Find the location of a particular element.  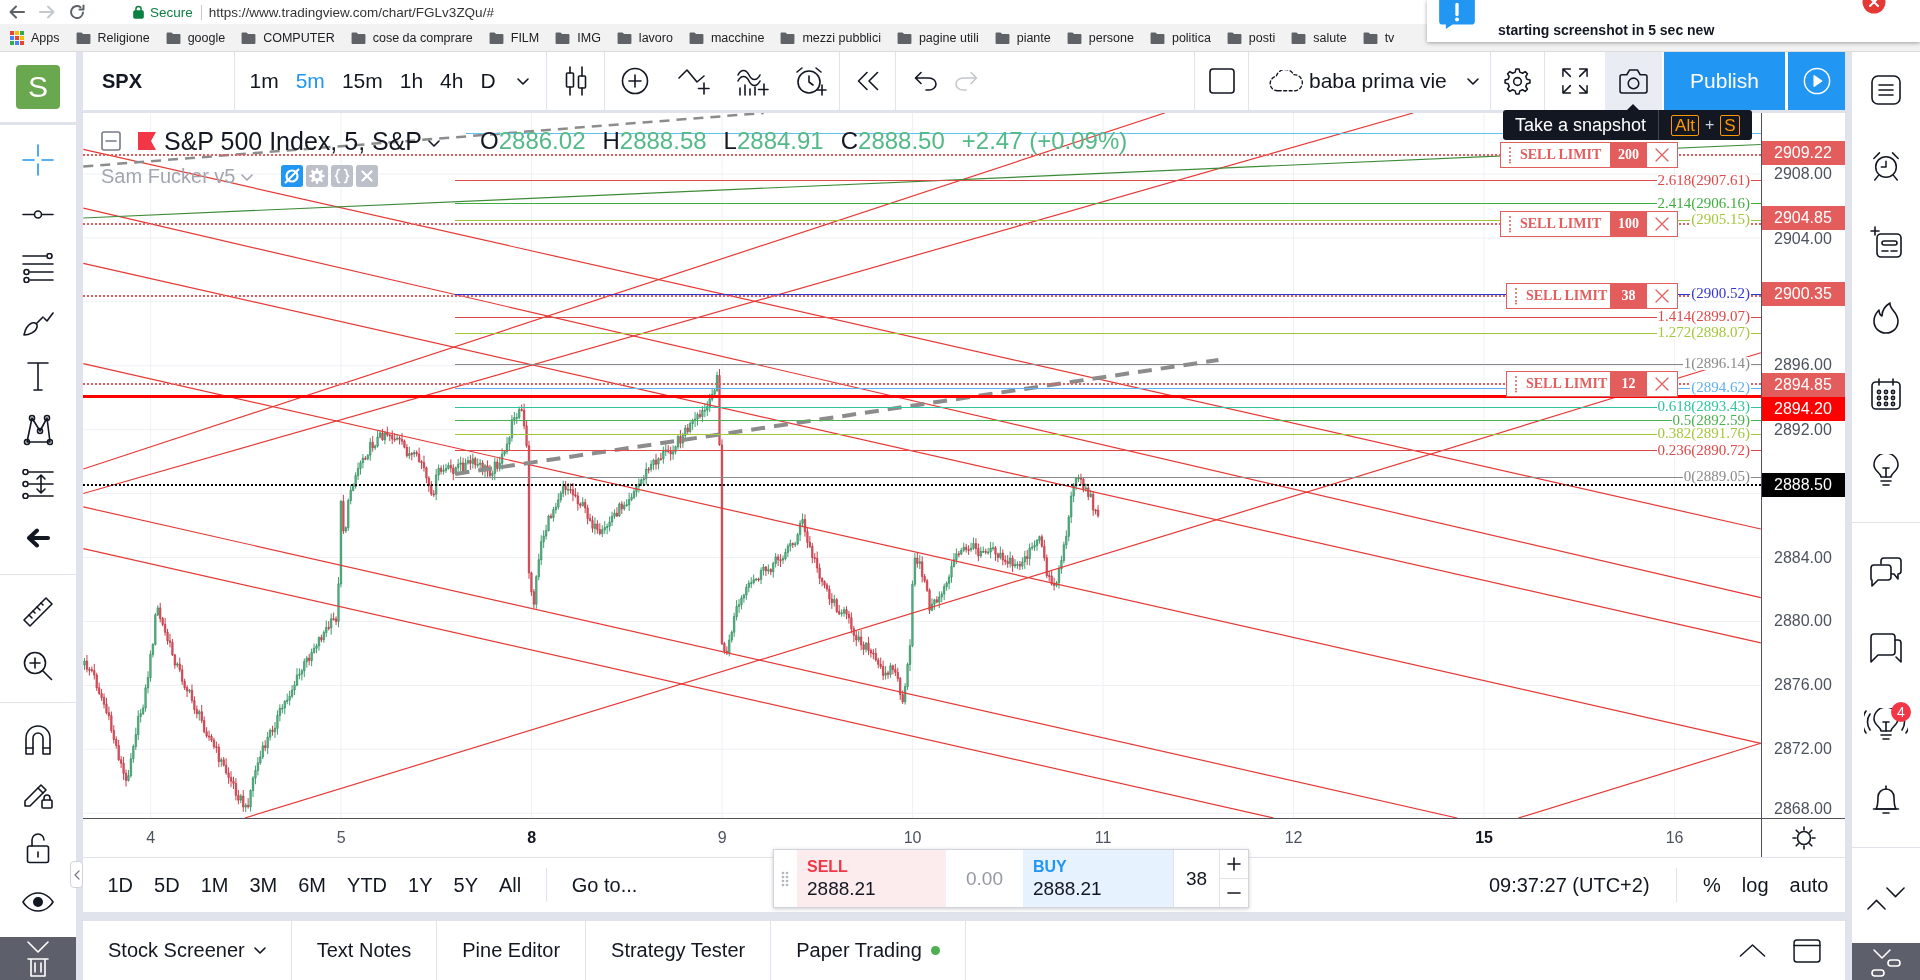

bookmark-item: google is located at coordinates (195, 37).